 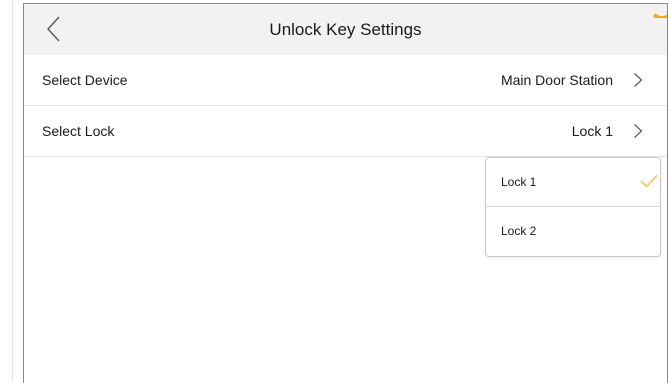 I want to click on page-title: Unlock Key Settings, so click(x=345, y=29).